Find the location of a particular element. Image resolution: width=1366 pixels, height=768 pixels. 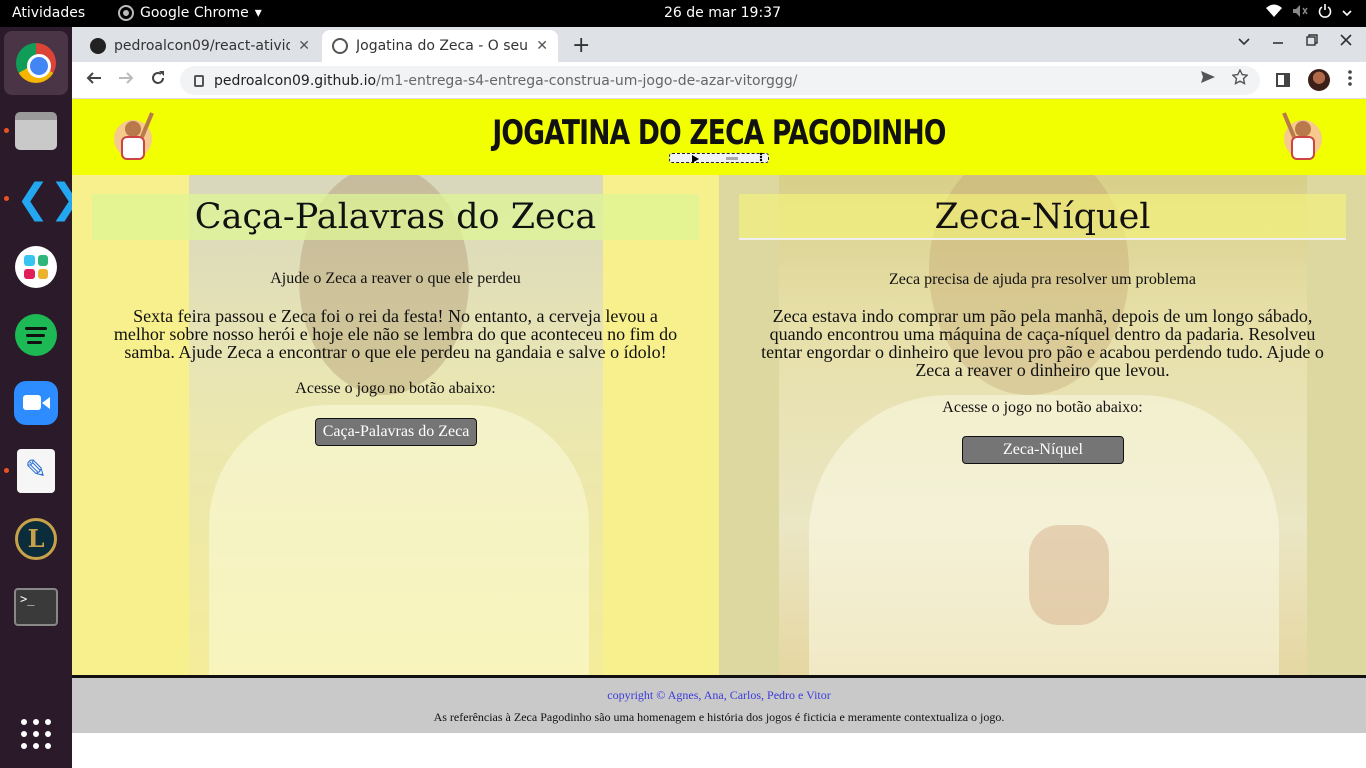

slack-icon is located at coordinates (36, 267).